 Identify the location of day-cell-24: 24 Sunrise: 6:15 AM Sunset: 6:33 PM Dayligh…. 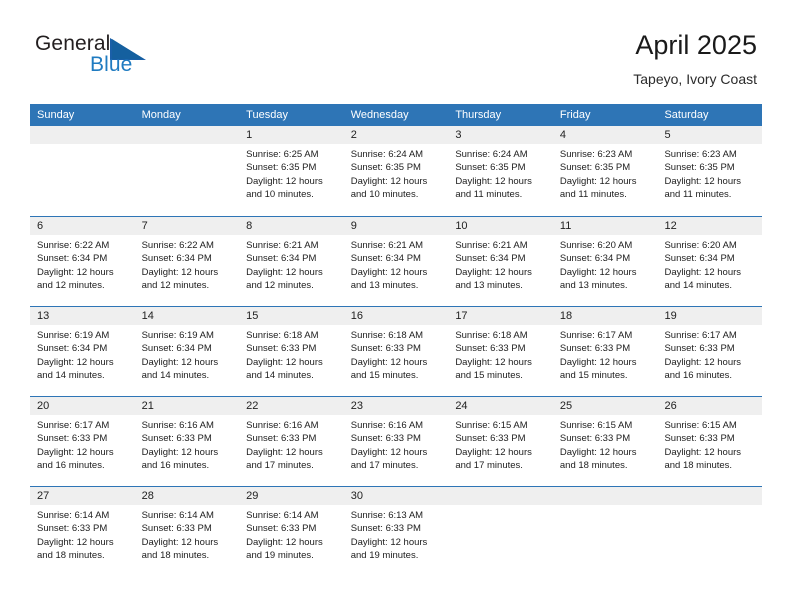
(500, 441).